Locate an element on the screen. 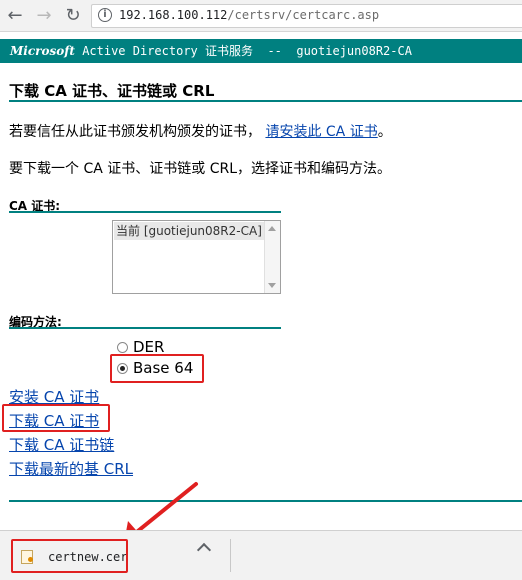  chevron-up-icon is located at coordinates (204, 550).